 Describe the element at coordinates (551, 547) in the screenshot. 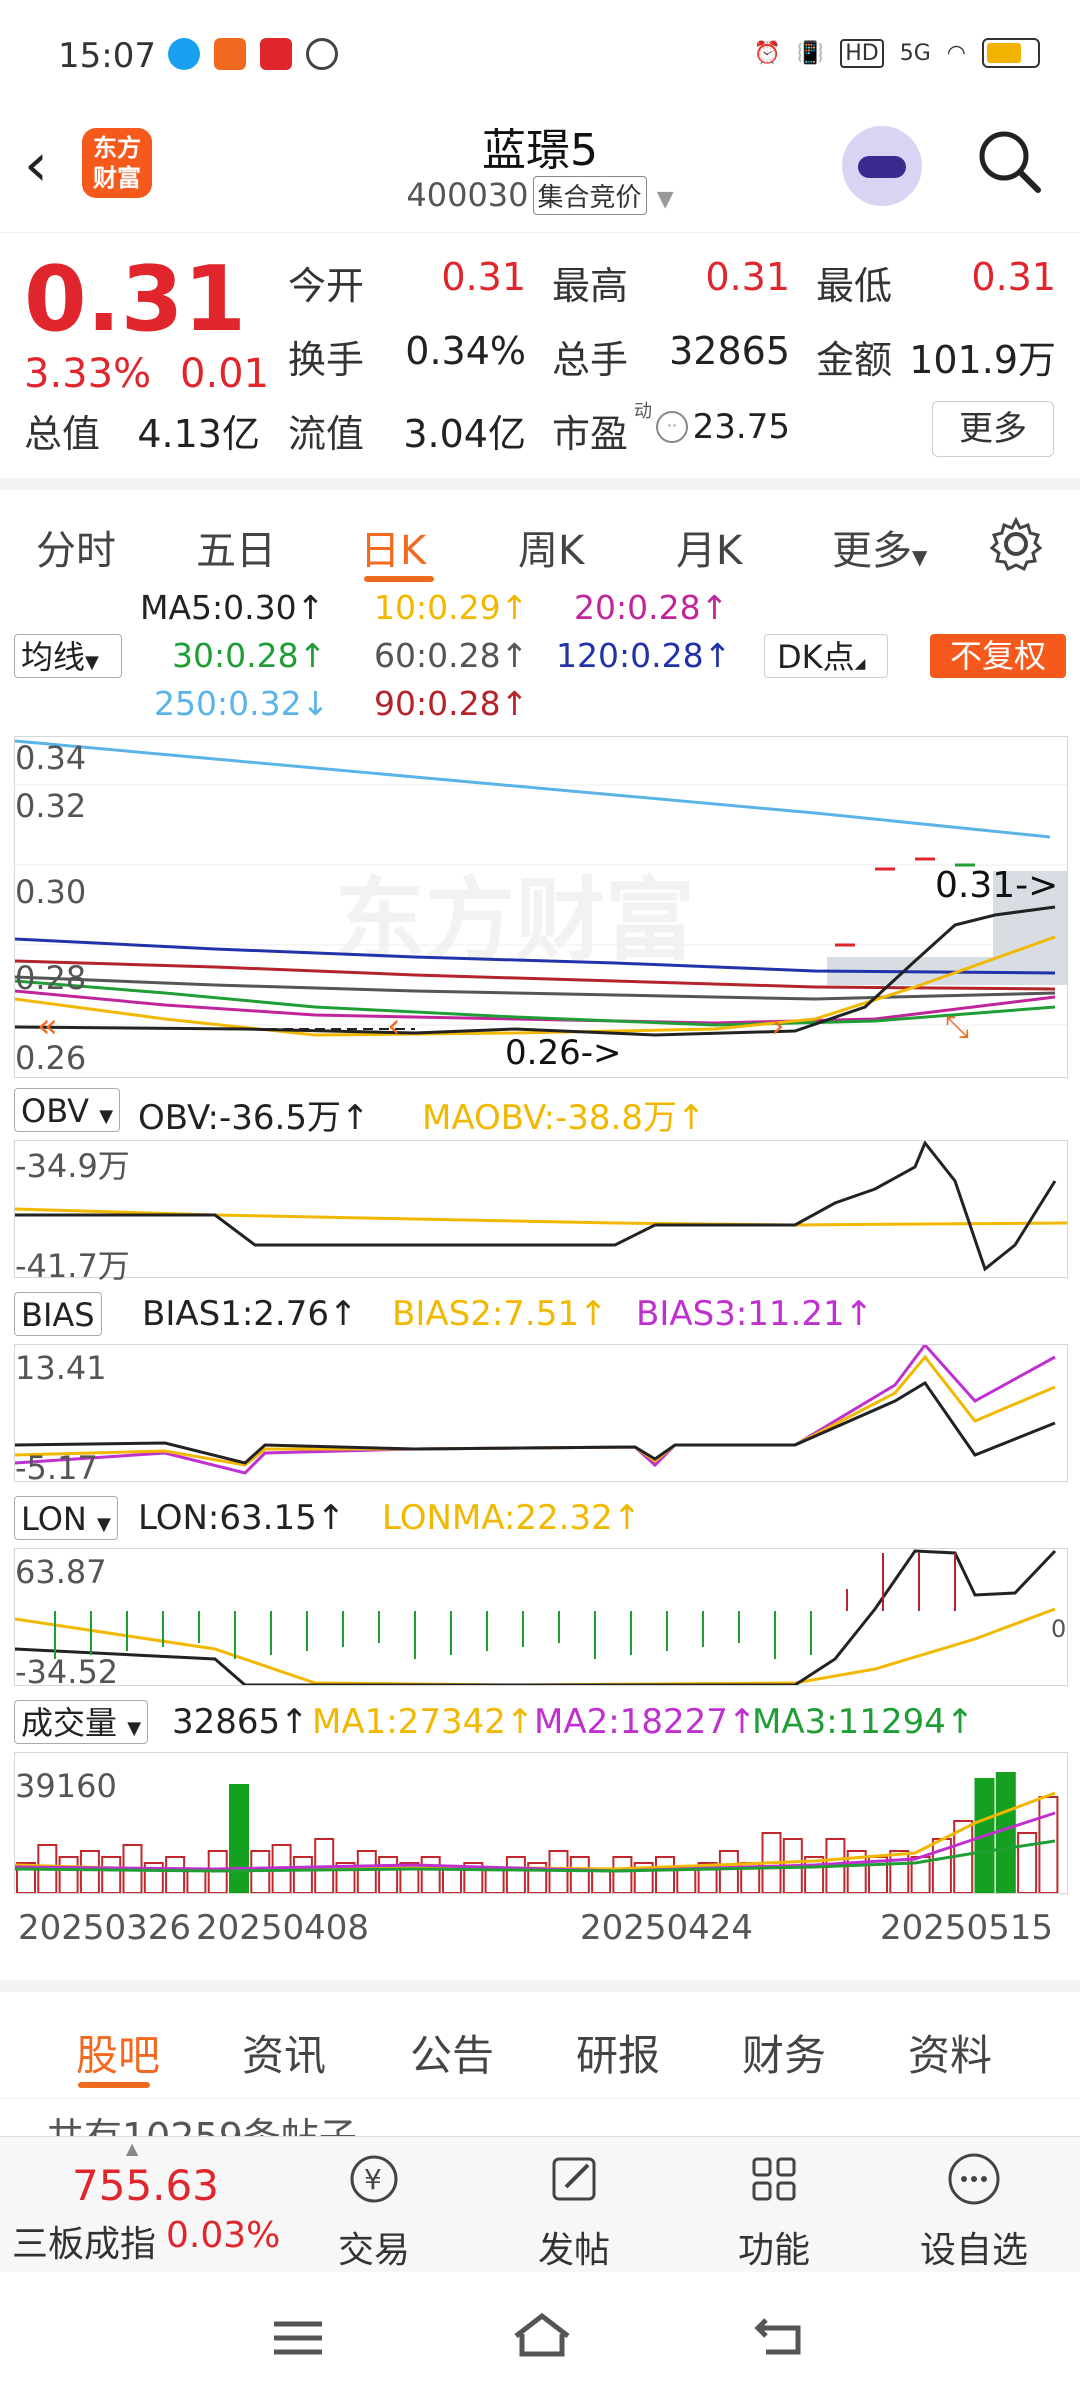

I see `tab-weekly-k: 周K` at that location.